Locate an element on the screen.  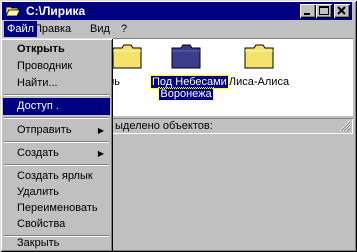
menu-item-rename: Переименовать is located at coordinates (56, 208).